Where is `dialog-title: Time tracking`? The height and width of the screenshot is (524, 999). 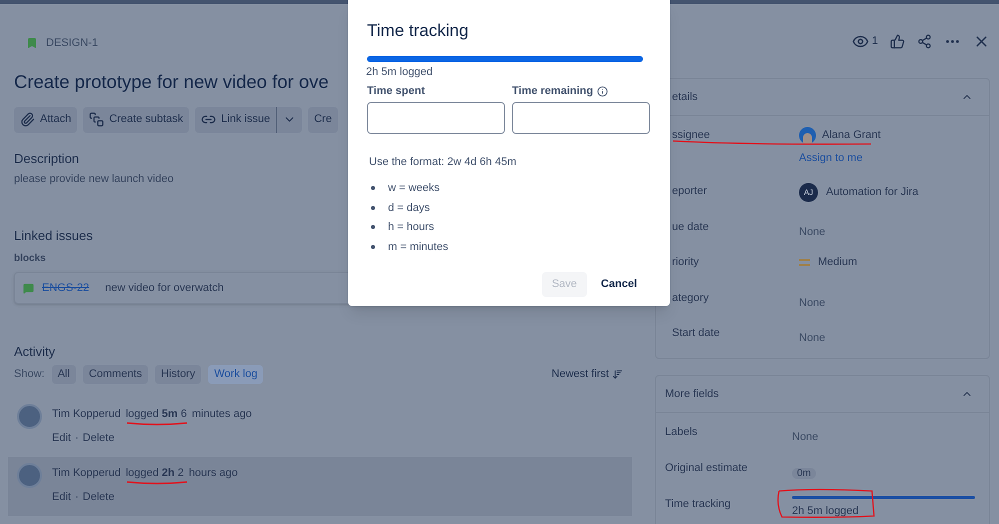 dialog-title: Time tracking is located at coordinates (418, 31).